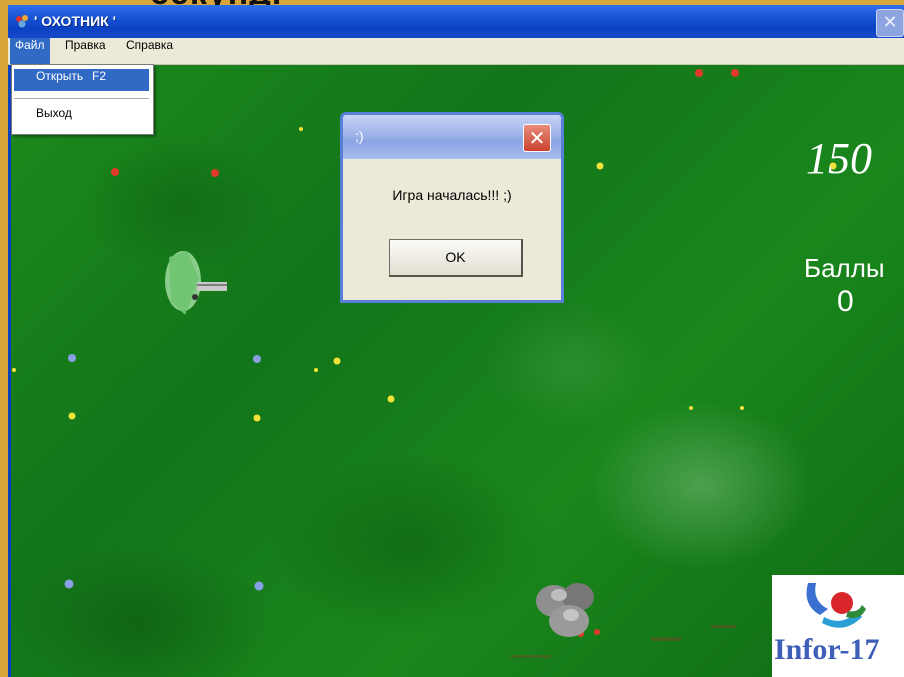 This screenshot has height=677, width=904. I want to click on logo-text: Infor-17, so click(827, 649).